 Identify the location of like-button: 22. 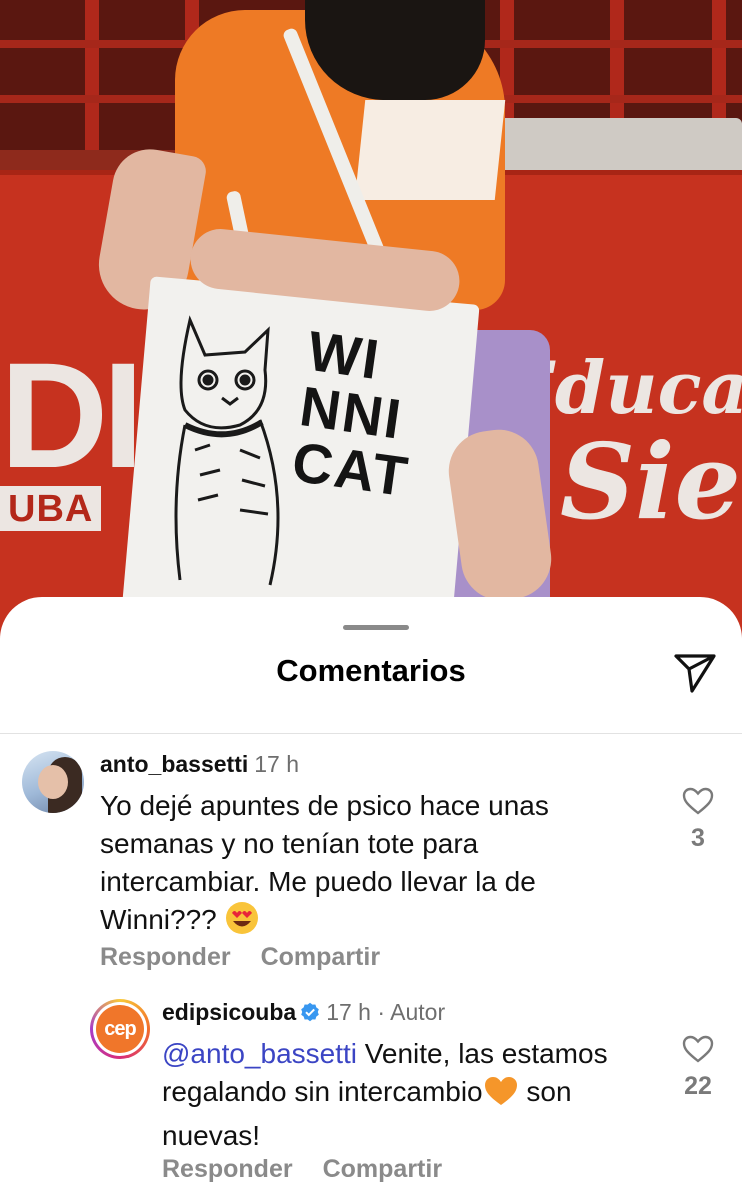
(698, 1068).